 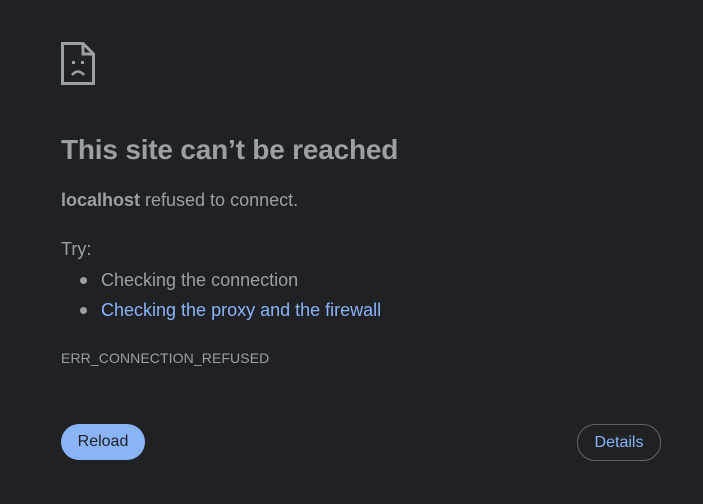 What do you see at coordinates (101, 200) in the screenshot?
I see `error-host: localhost` at bounding box center [101, 200].